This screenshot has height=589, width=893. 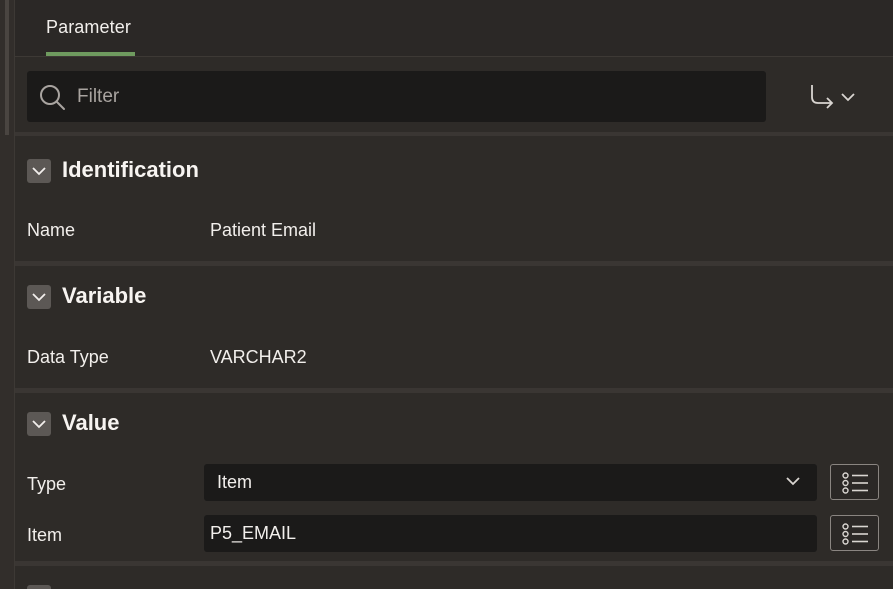 What do you see at coordinates (47, 484) in the screenshot?
I see `type-label: Type` at bounding box center [47, 484].